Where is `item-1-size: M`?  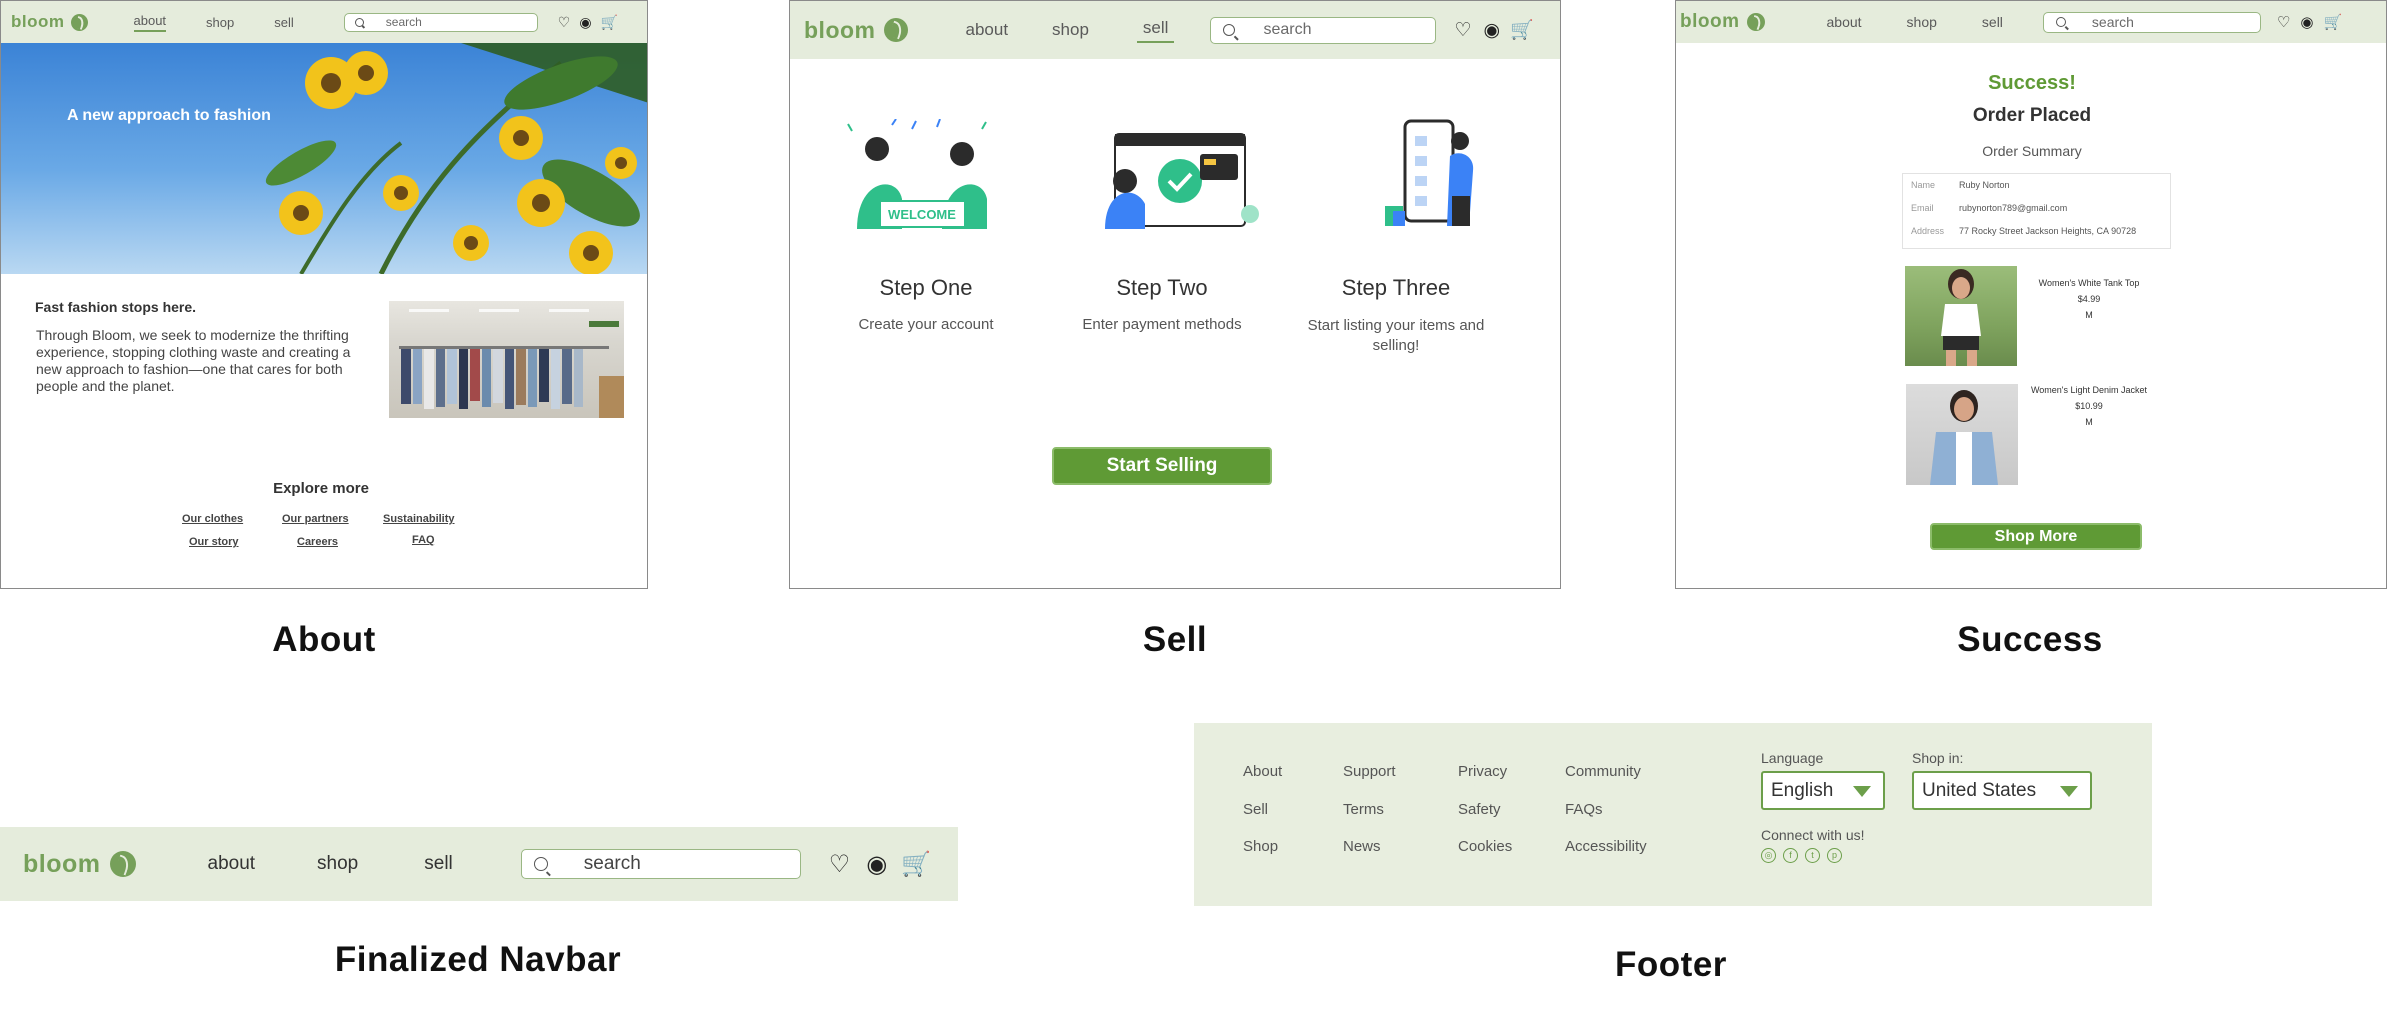
item-1-size: M is located at coordinates (2089, 315).